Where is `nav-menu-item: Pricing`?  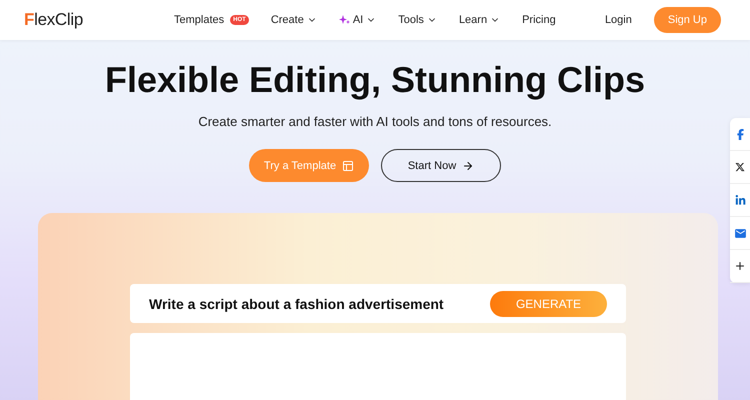 nav-menu-item: Pricing is located at coordinates (539, 20).